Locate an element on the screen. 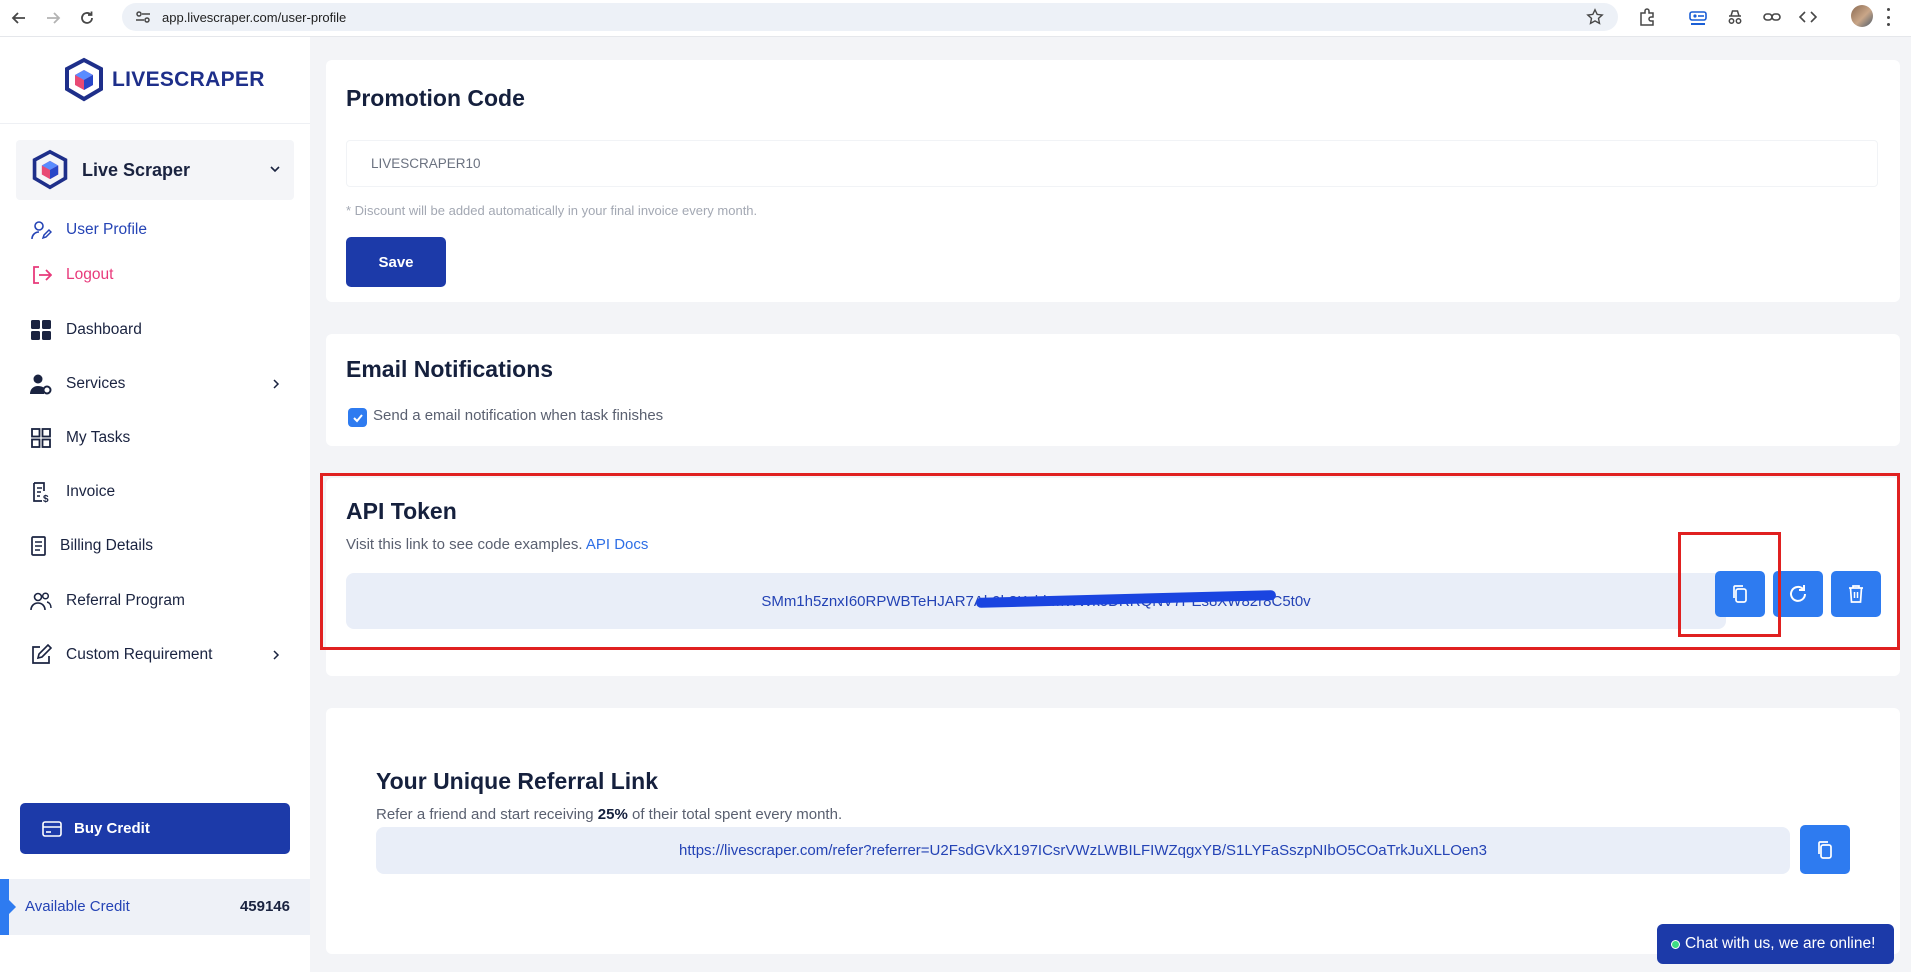  sidebar-item-logout: Logout is located at coordinates (71, 275).